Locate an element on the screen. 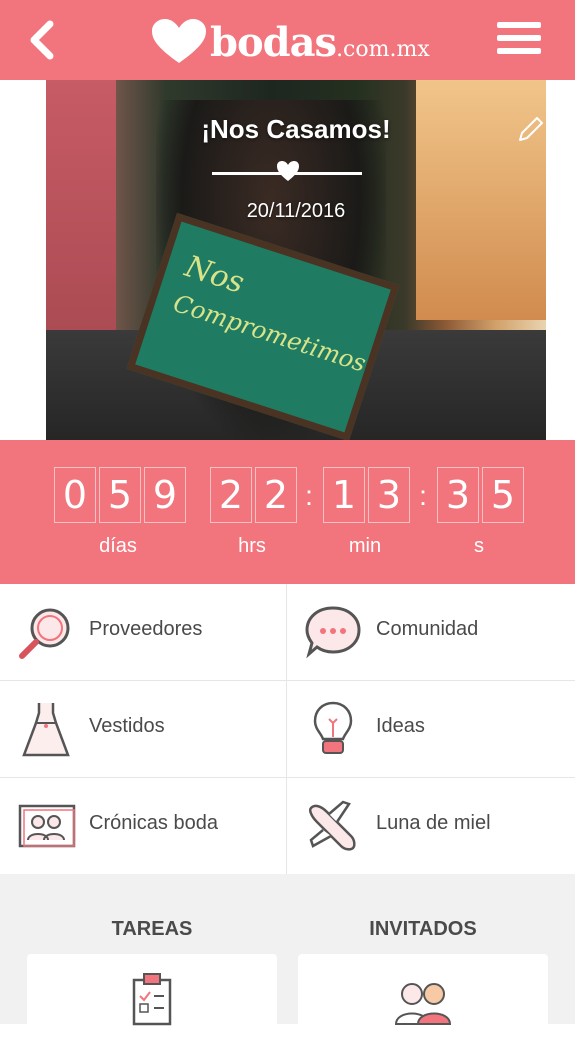 This screenshot has height=1044, width=575. seconds-digit-1: 3 is located at coordinates (458, 495).